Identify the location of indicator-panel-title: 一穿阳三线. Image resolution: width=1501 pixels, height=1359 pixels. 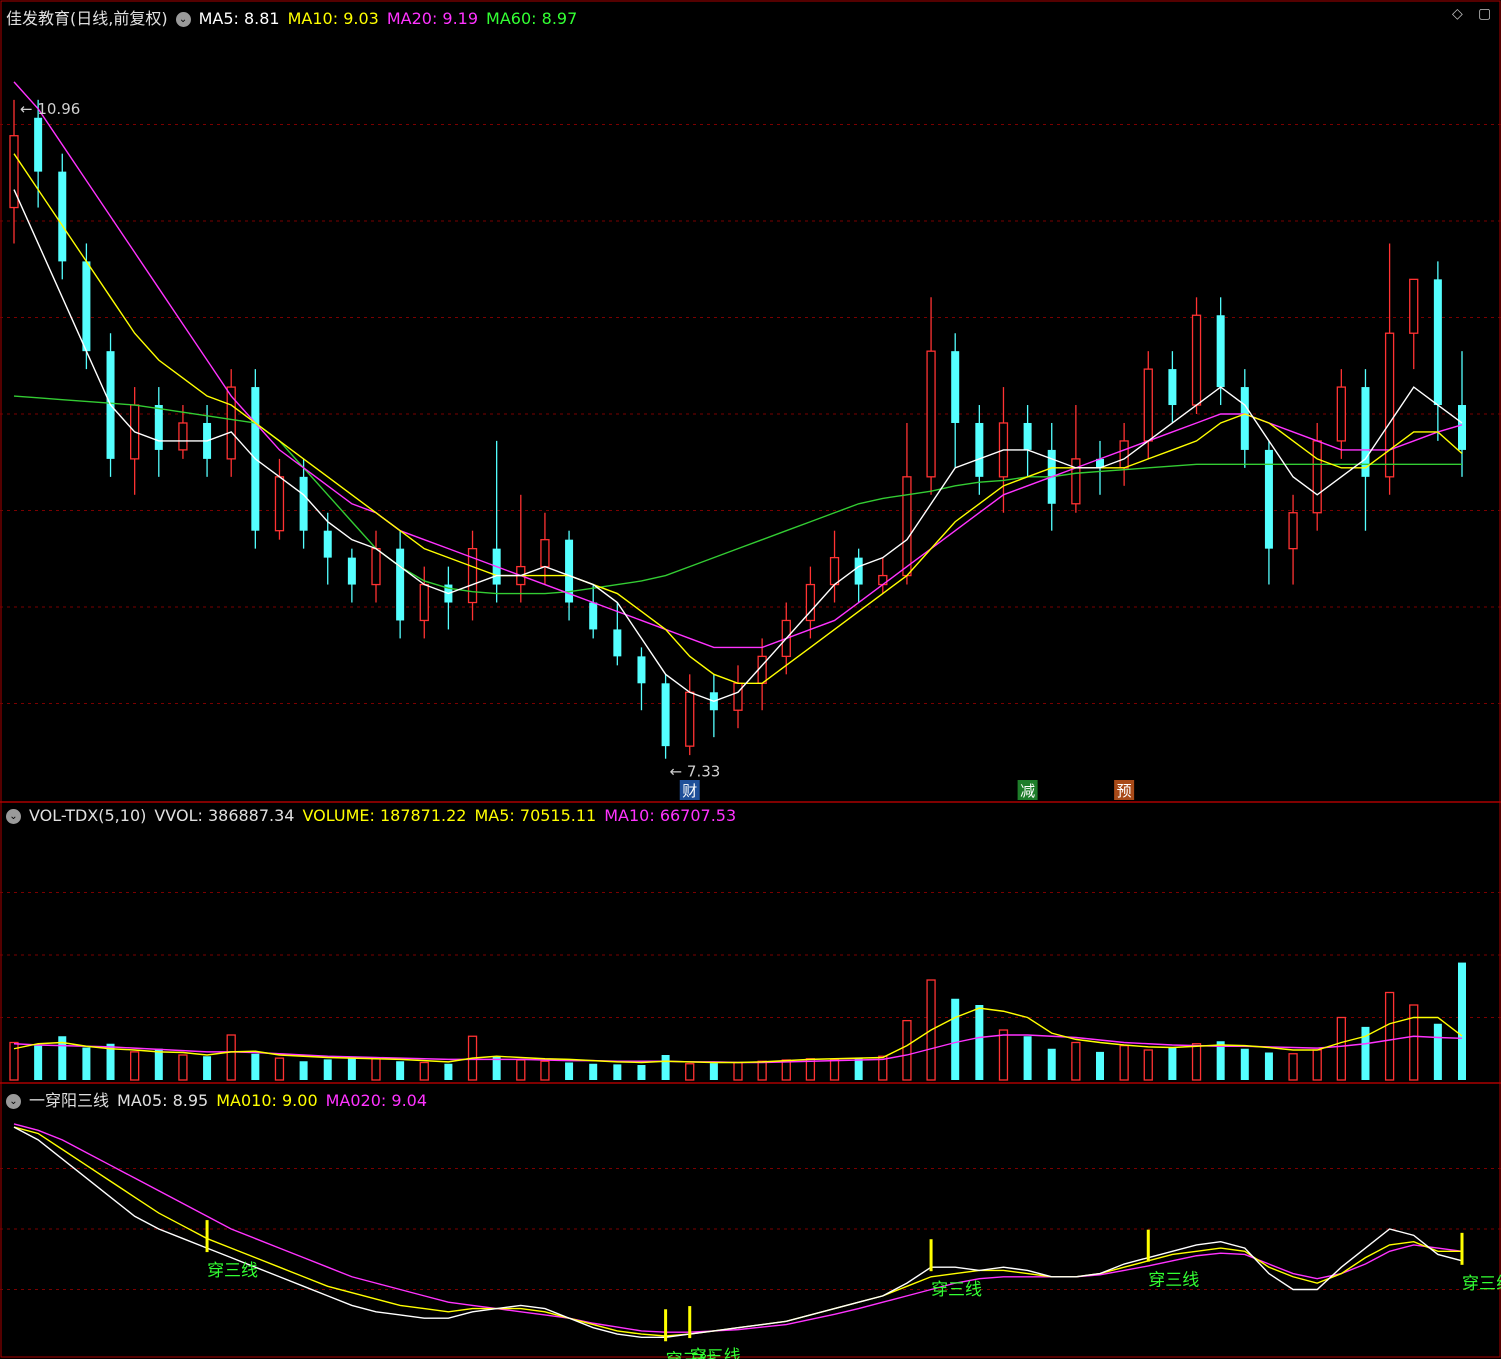
(69, 1100).